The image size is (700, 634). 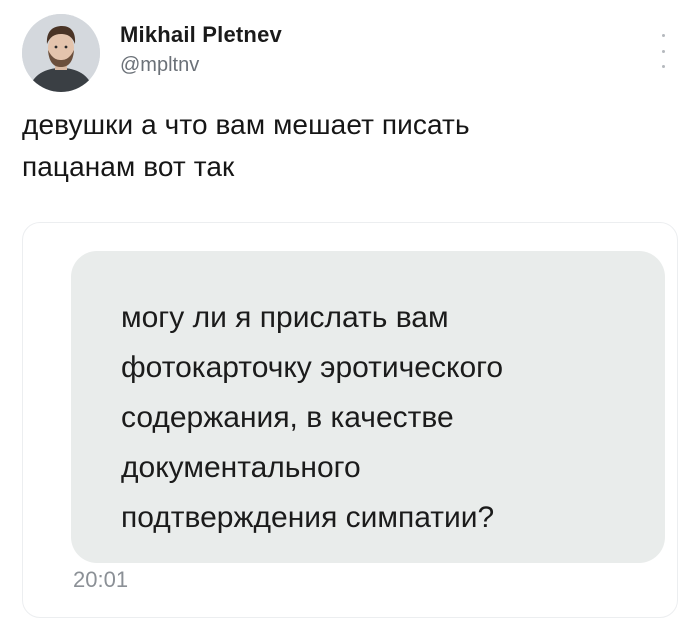 I want to click on message-line: фотокарточку эротического, so click(x=312, y=367).